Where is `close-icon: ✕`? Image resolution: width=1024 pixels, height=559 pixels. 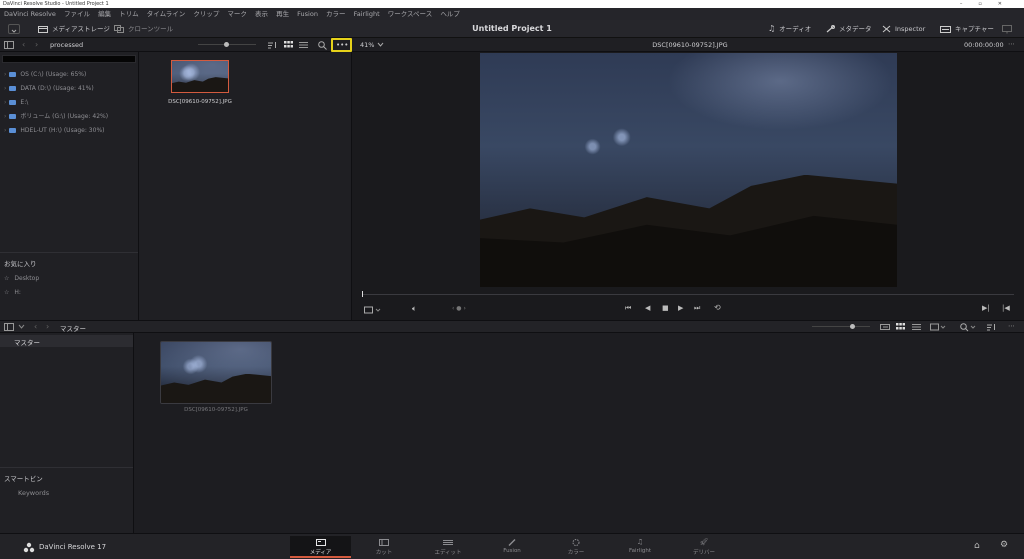
close-icon: ✕ is located at coordinates (1008, 4).